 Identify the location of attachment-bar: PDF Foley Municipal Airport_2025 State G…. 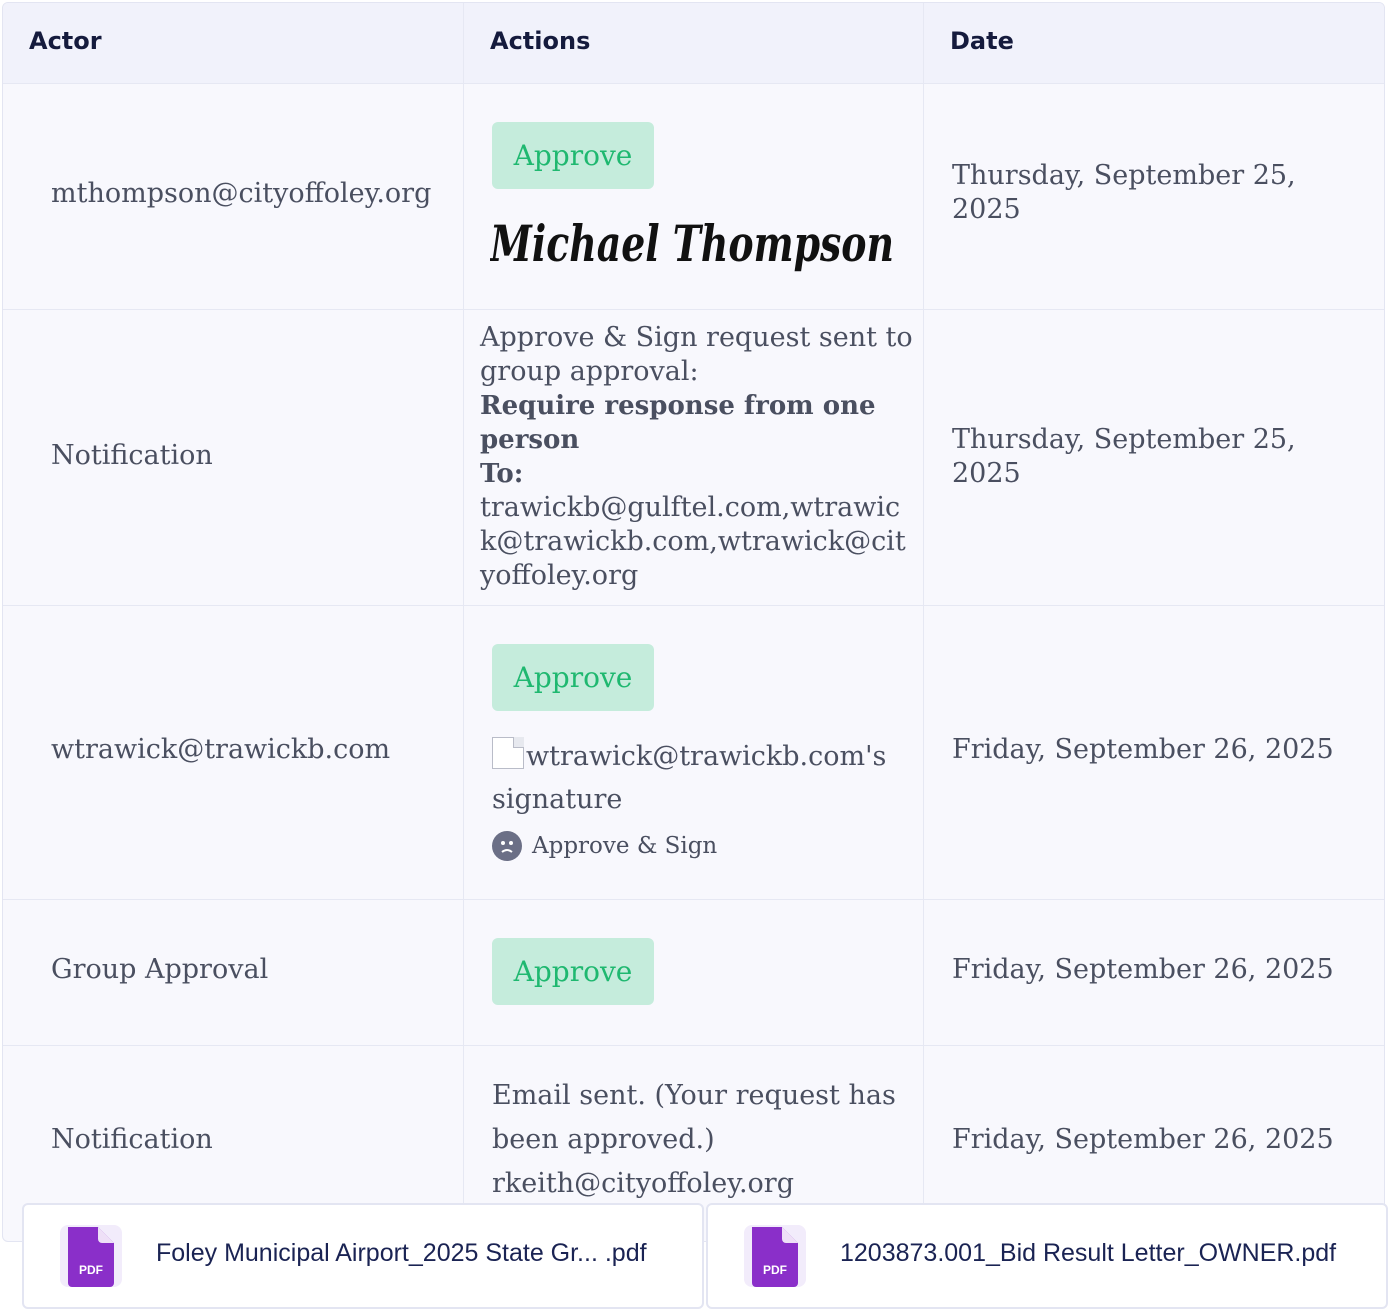
(695, 1258).